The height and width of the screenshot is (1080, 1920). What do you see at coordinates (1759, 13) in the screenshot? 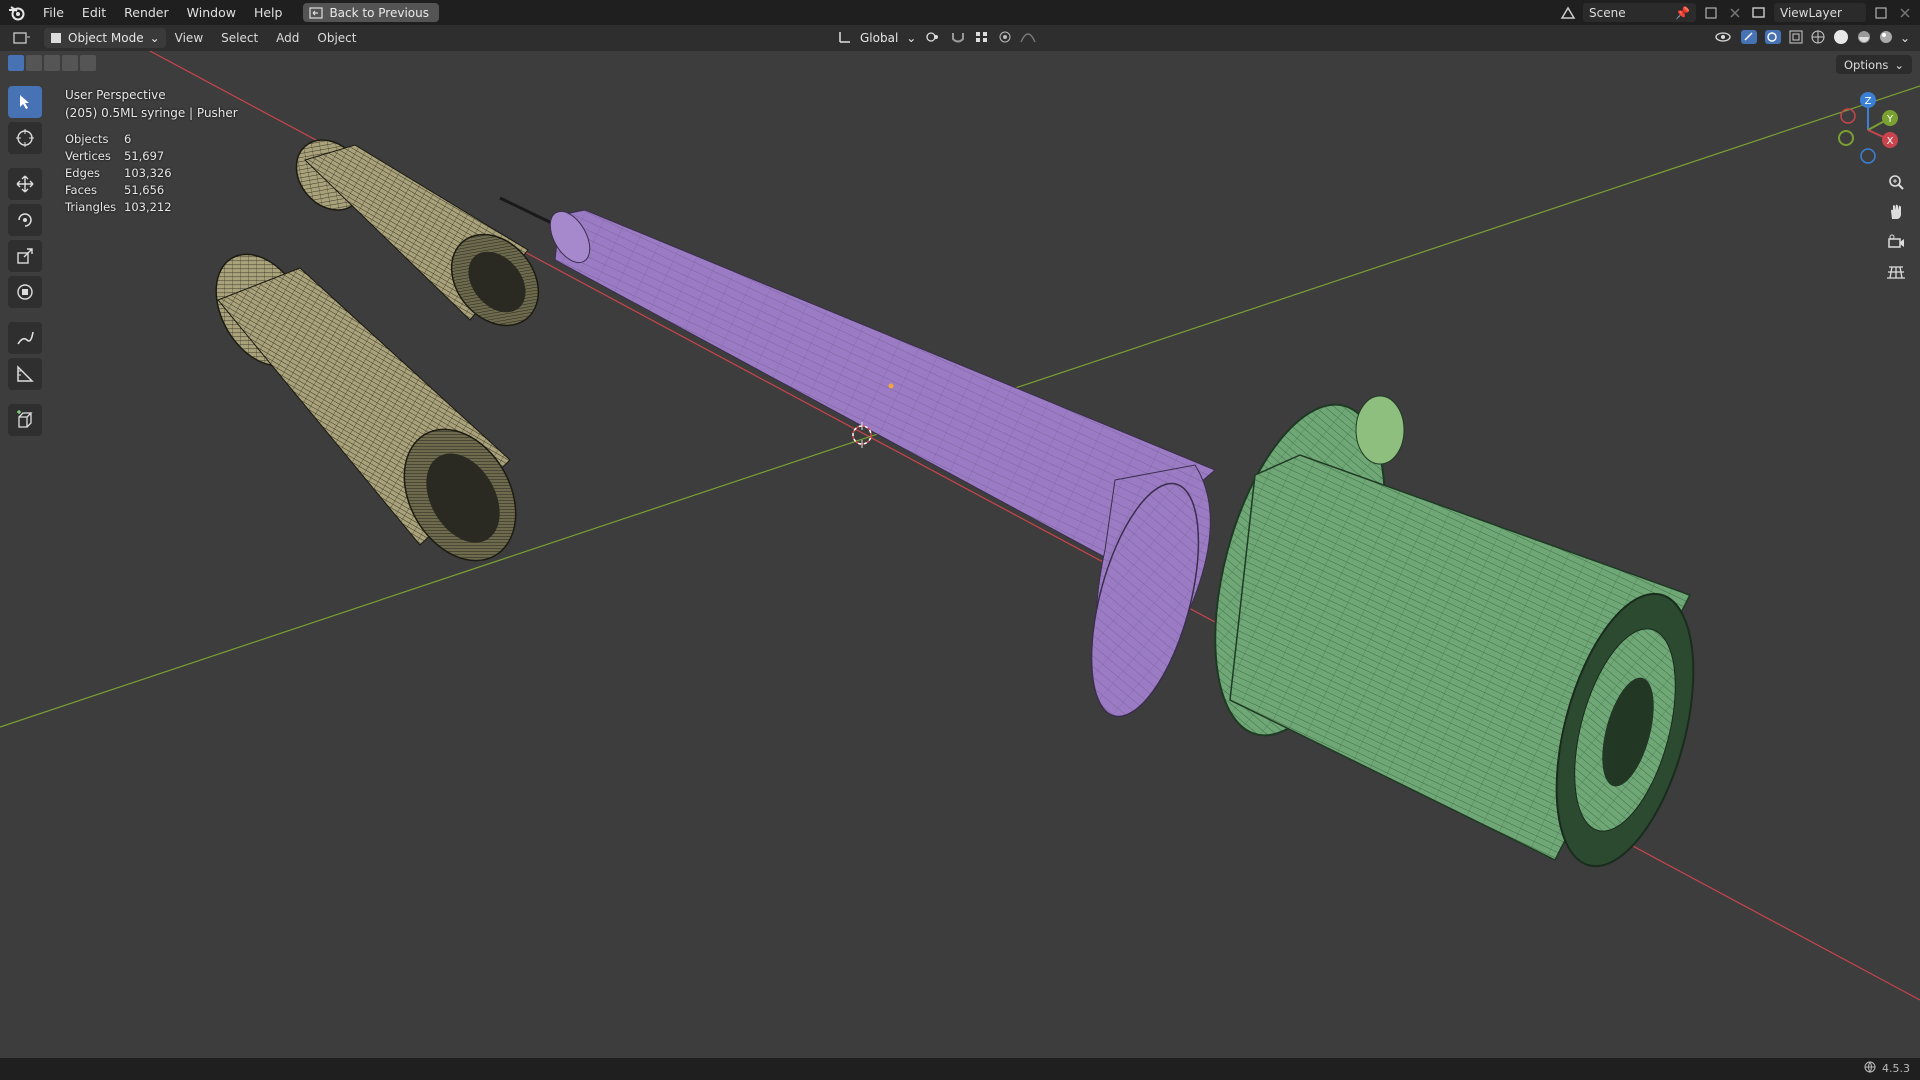
I see `view-layer-browse-icon` at bounding box center [1759, 13].